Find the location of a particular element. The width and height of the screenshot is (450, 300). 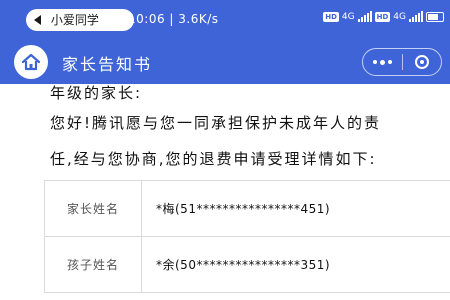

network-type: 4G is located at coordinates (348, 16).